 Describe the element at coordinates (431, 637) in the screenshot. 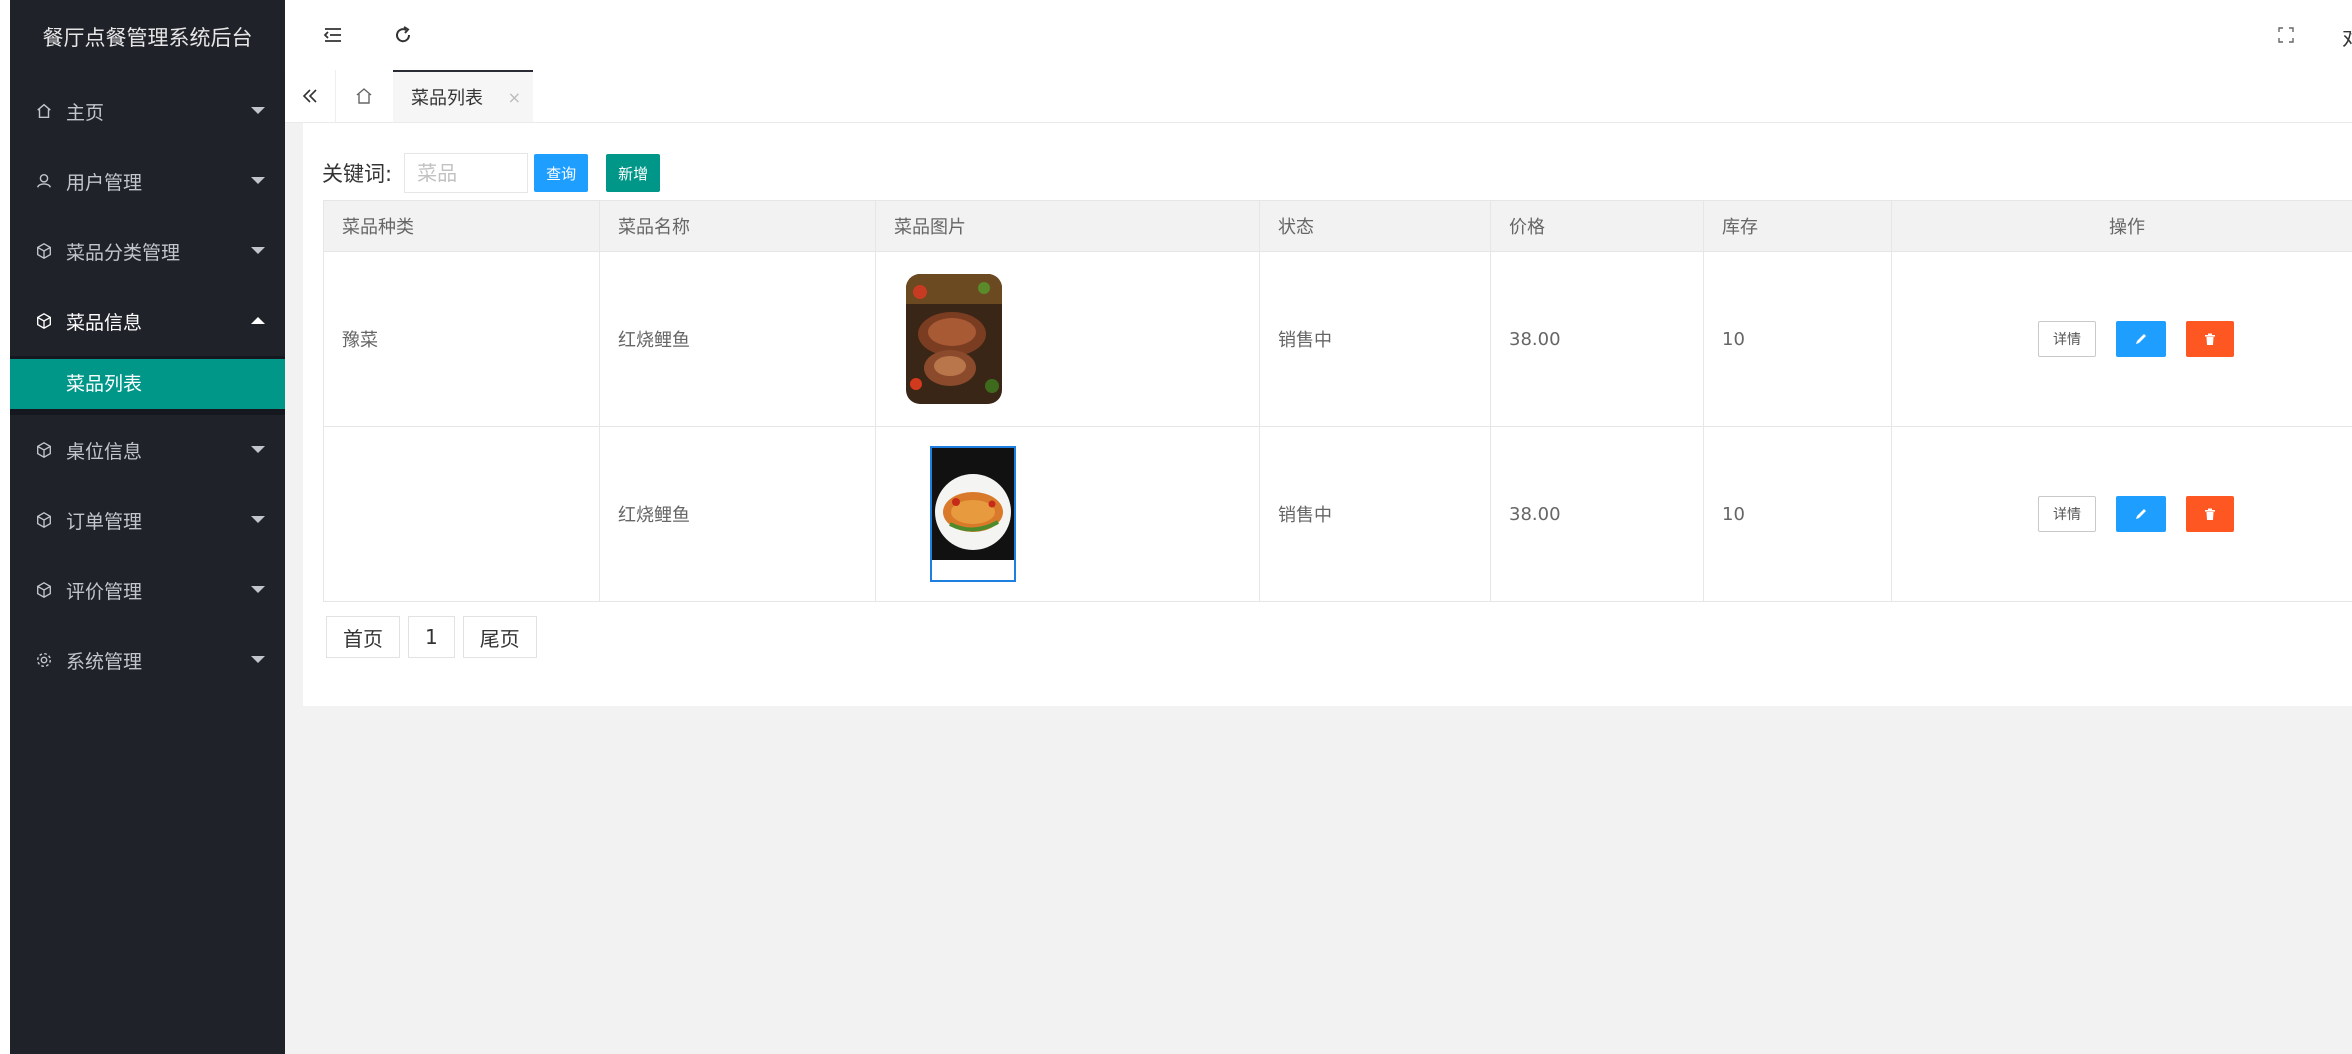

I see `page-number-button: 1` at that location.